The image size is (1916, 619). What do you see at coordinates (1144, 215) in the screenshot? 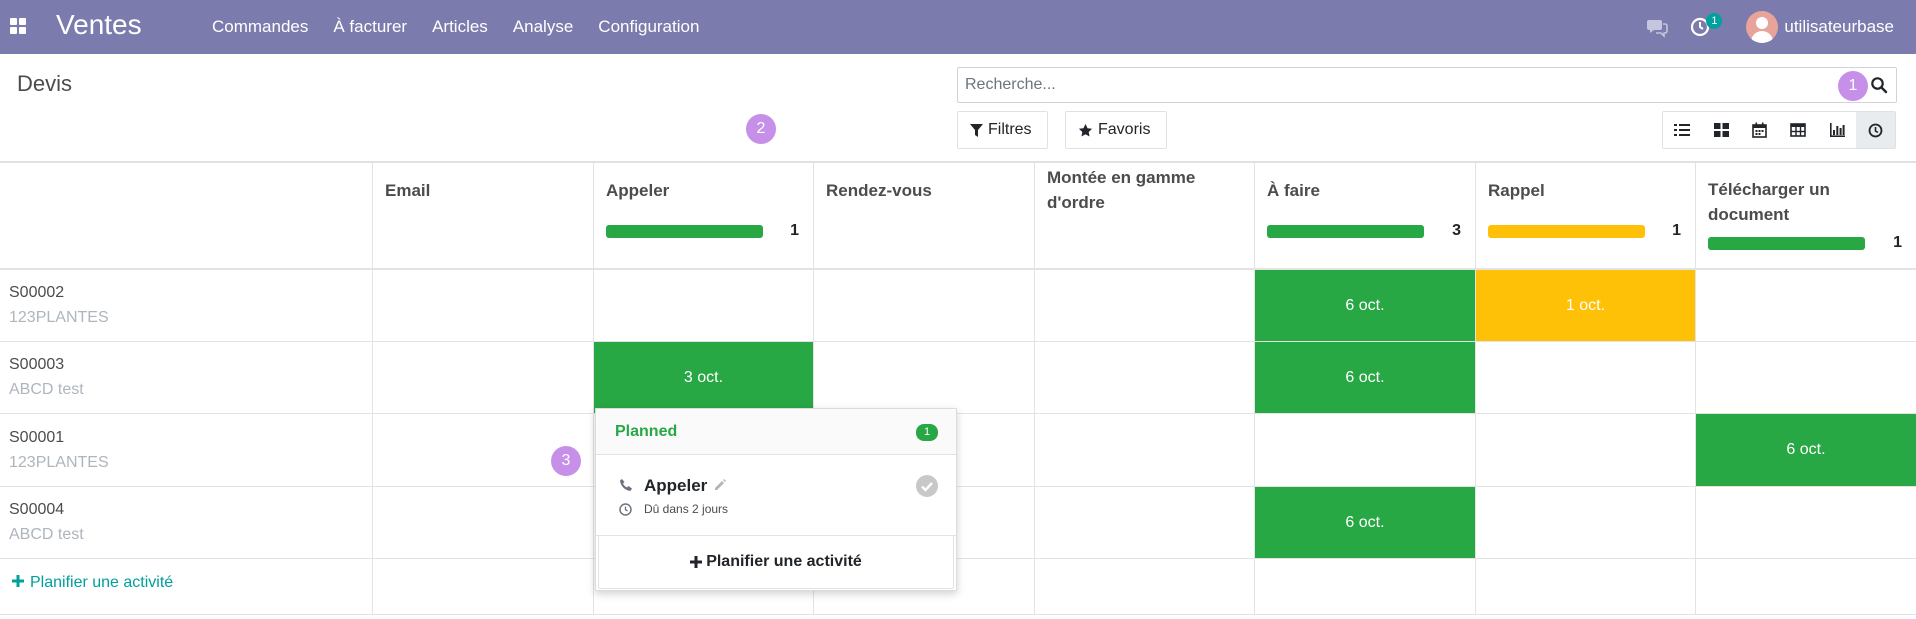
I see `column-header-montee-en-gamme: Montée en gamme d'ordre` at bounding box center [1144, 215].